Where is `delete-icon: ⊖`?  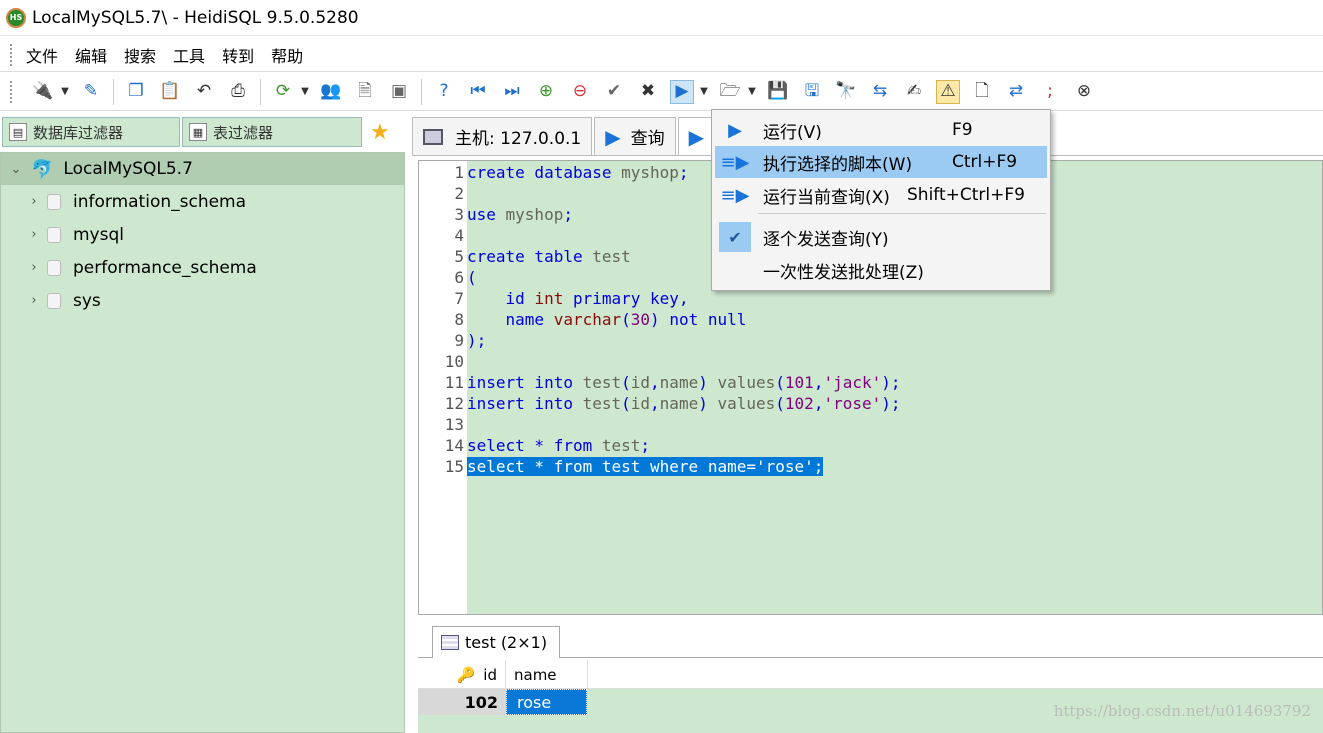
delete-icon: ⊖ is located at coordinates (580, 92).